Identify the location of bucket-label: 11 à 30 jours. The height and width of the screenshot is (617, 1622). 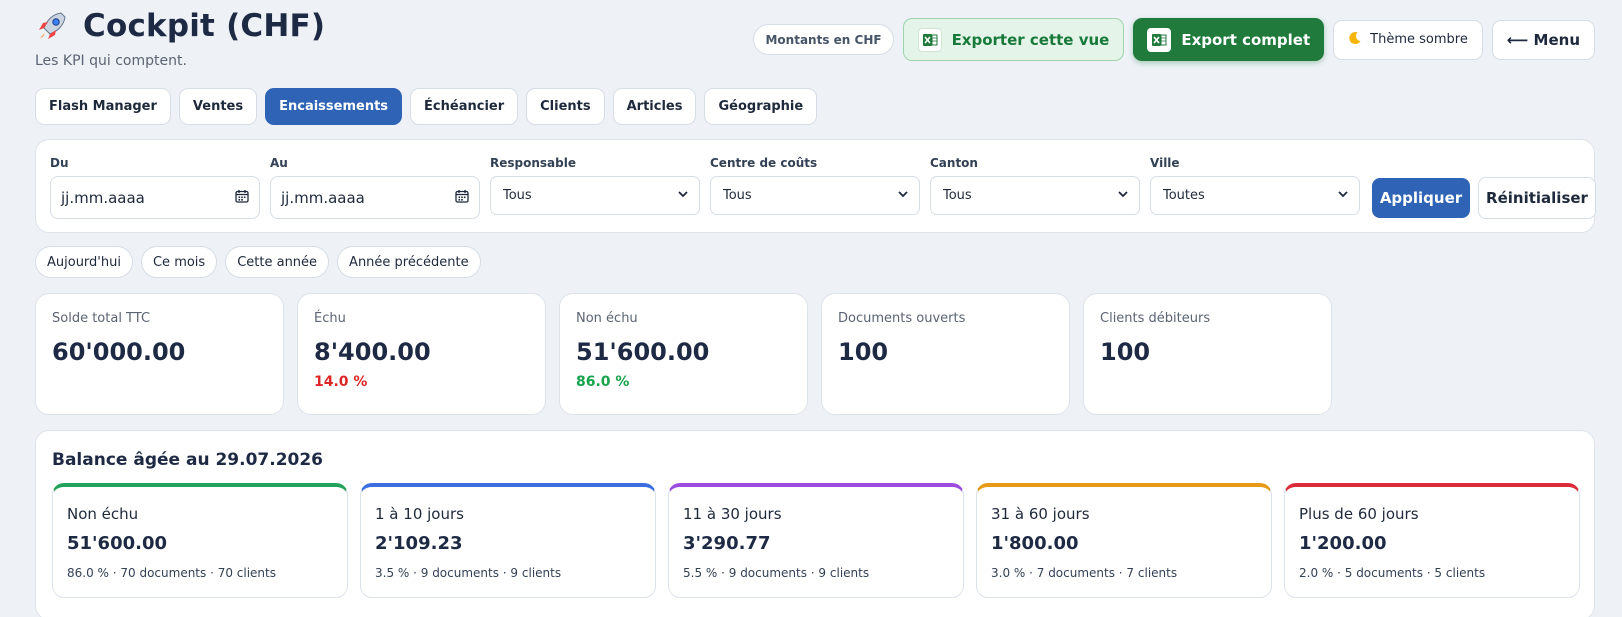
(732, 514).